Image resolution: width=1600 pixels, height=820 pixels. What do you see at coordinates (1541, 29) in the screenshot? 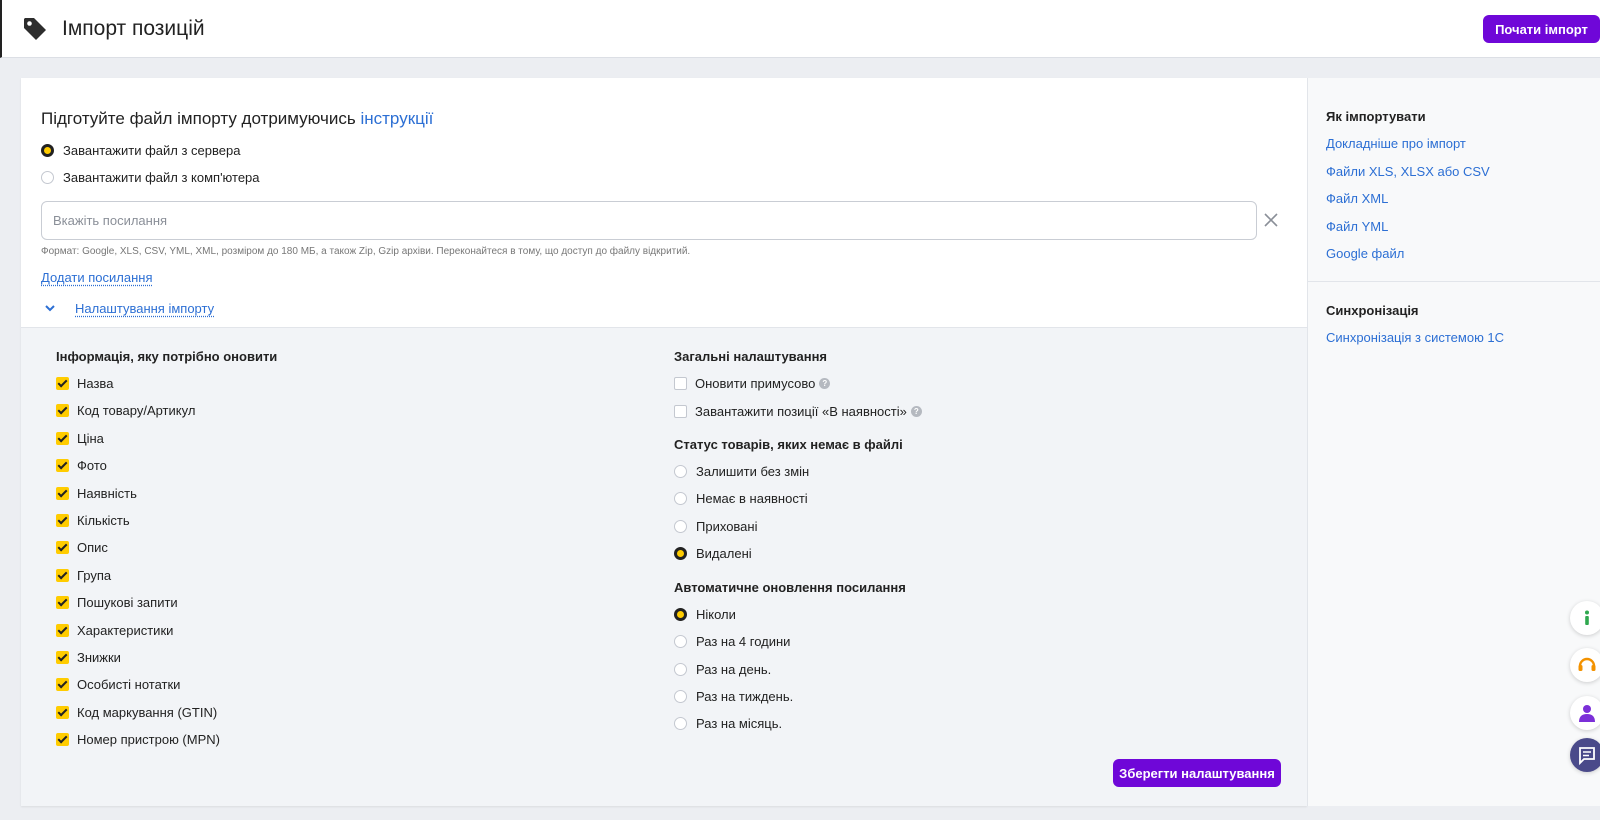
I see `start-import-button: Почати імпорт` at bounding box center [1541, 29].